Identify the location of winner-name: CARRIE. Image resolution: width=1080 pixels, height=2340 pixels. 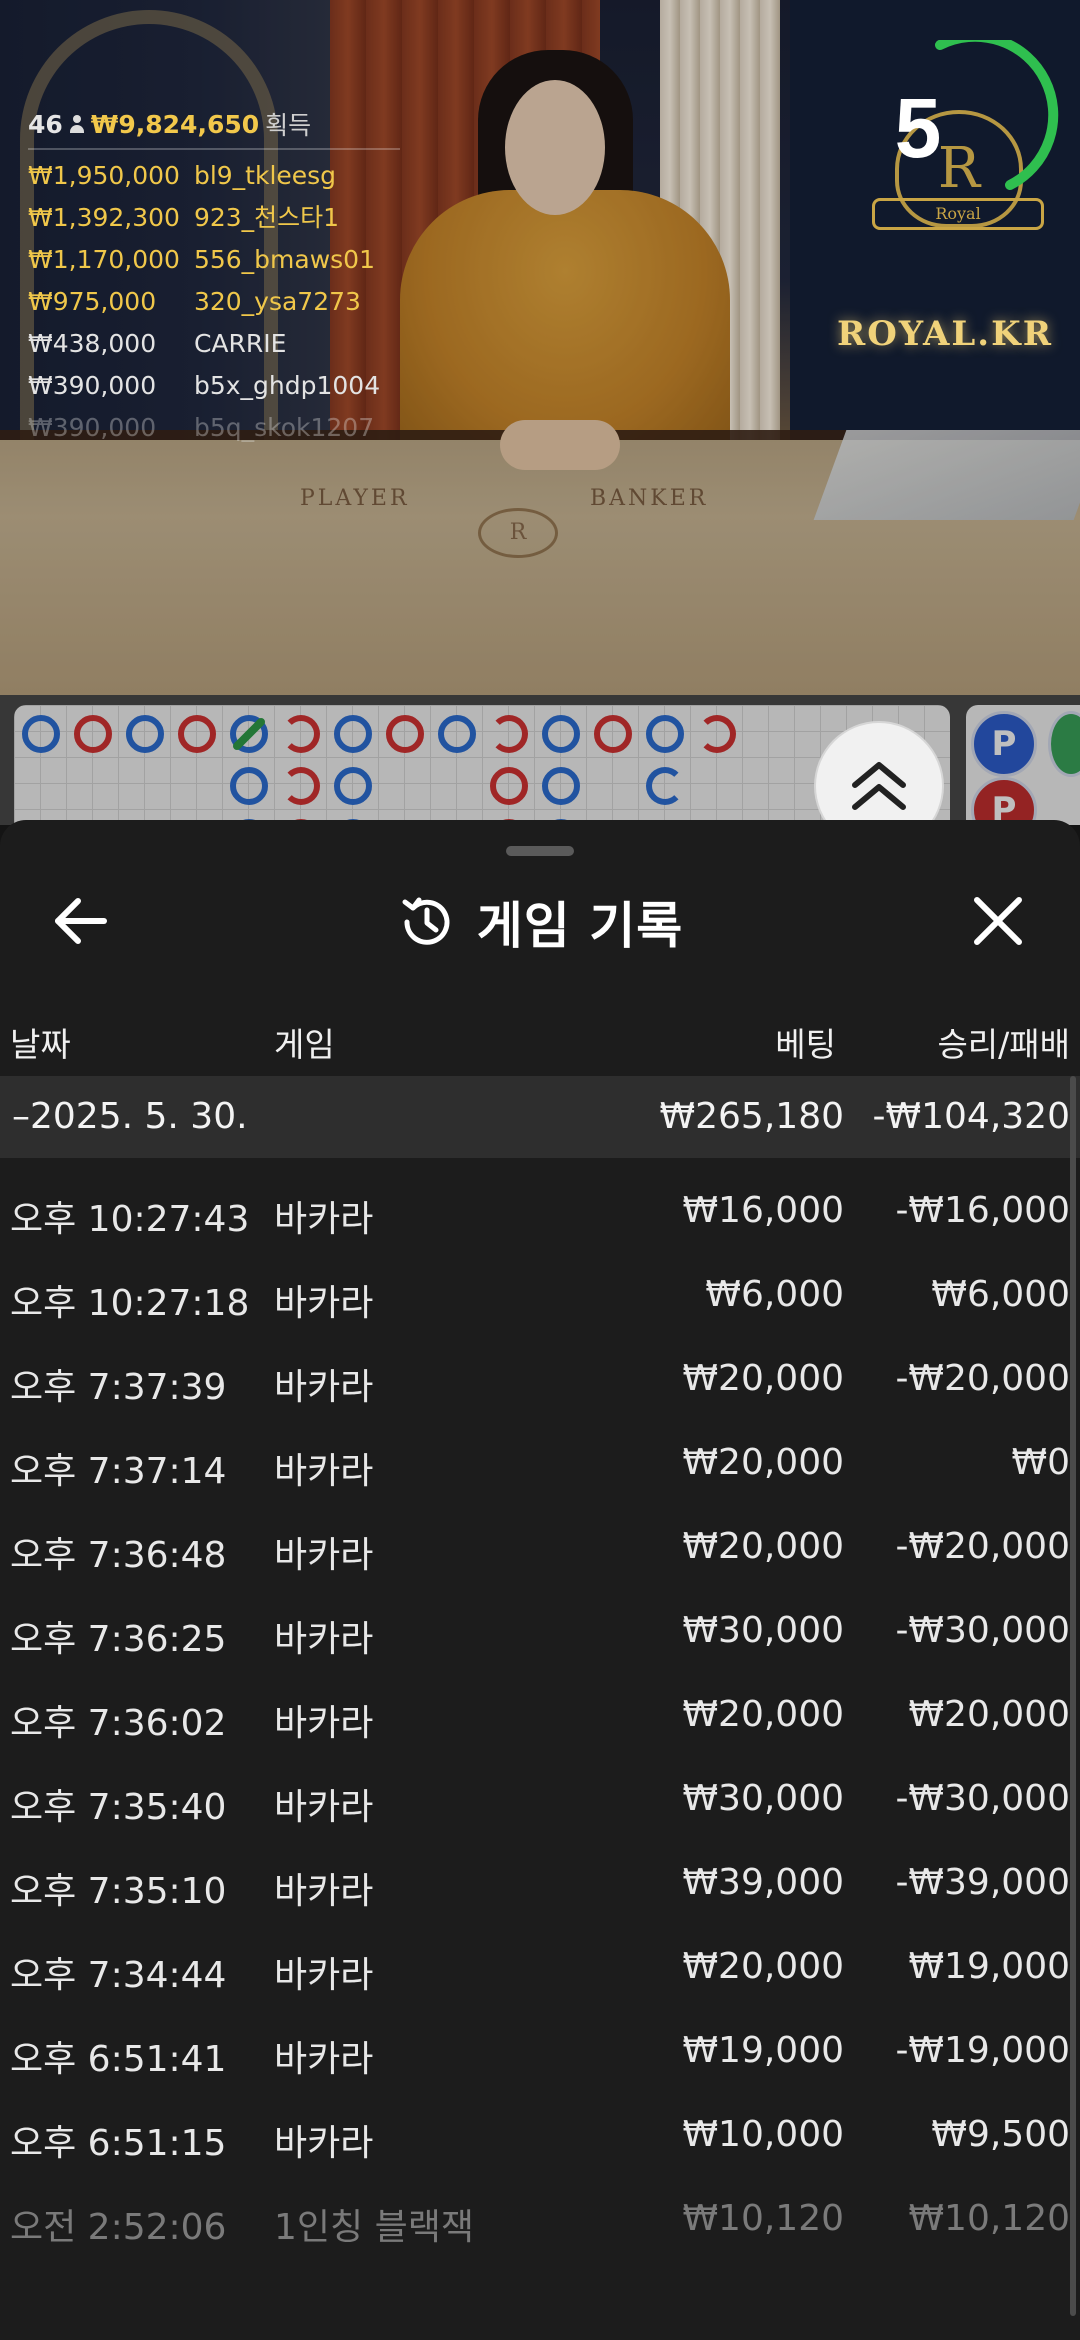
(240, 343).